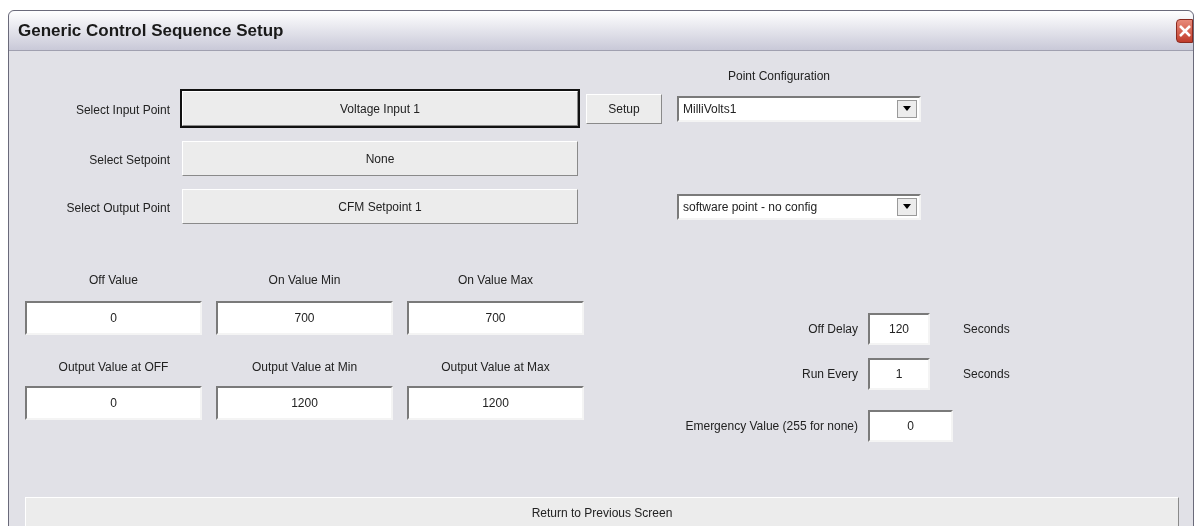 This screenshot has height=526, width=1194. I want to click on point-select-button: Voltage Input 1, so click(380, 108).